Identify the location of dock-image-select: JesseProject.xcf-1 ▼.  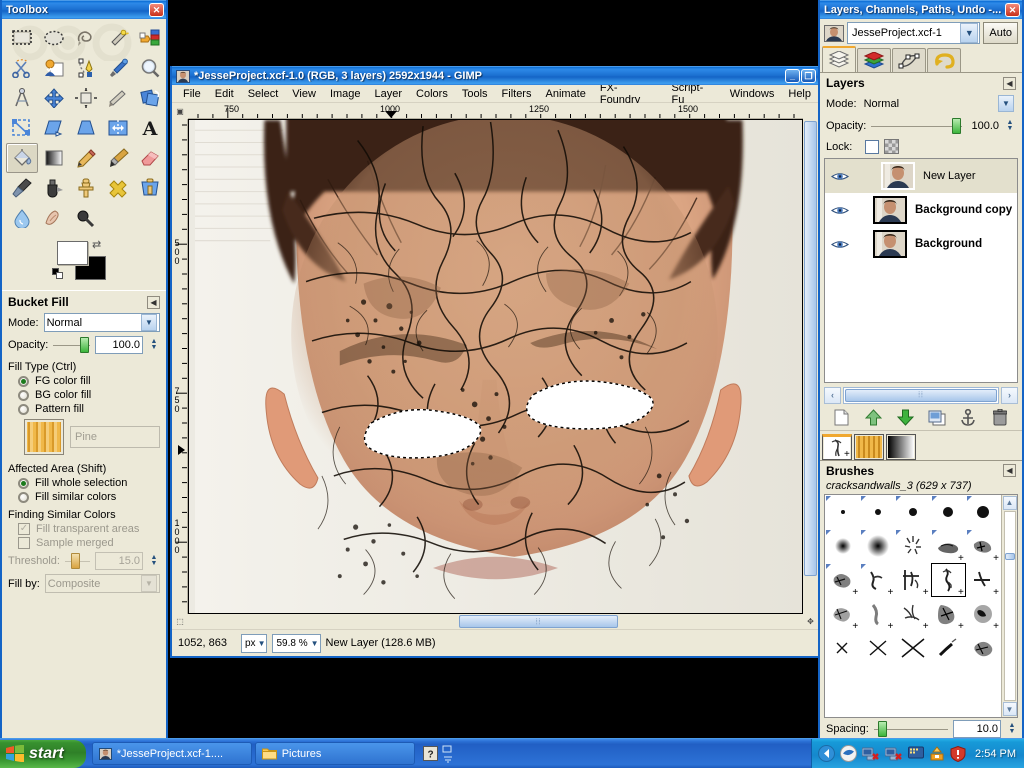
(914, 33).